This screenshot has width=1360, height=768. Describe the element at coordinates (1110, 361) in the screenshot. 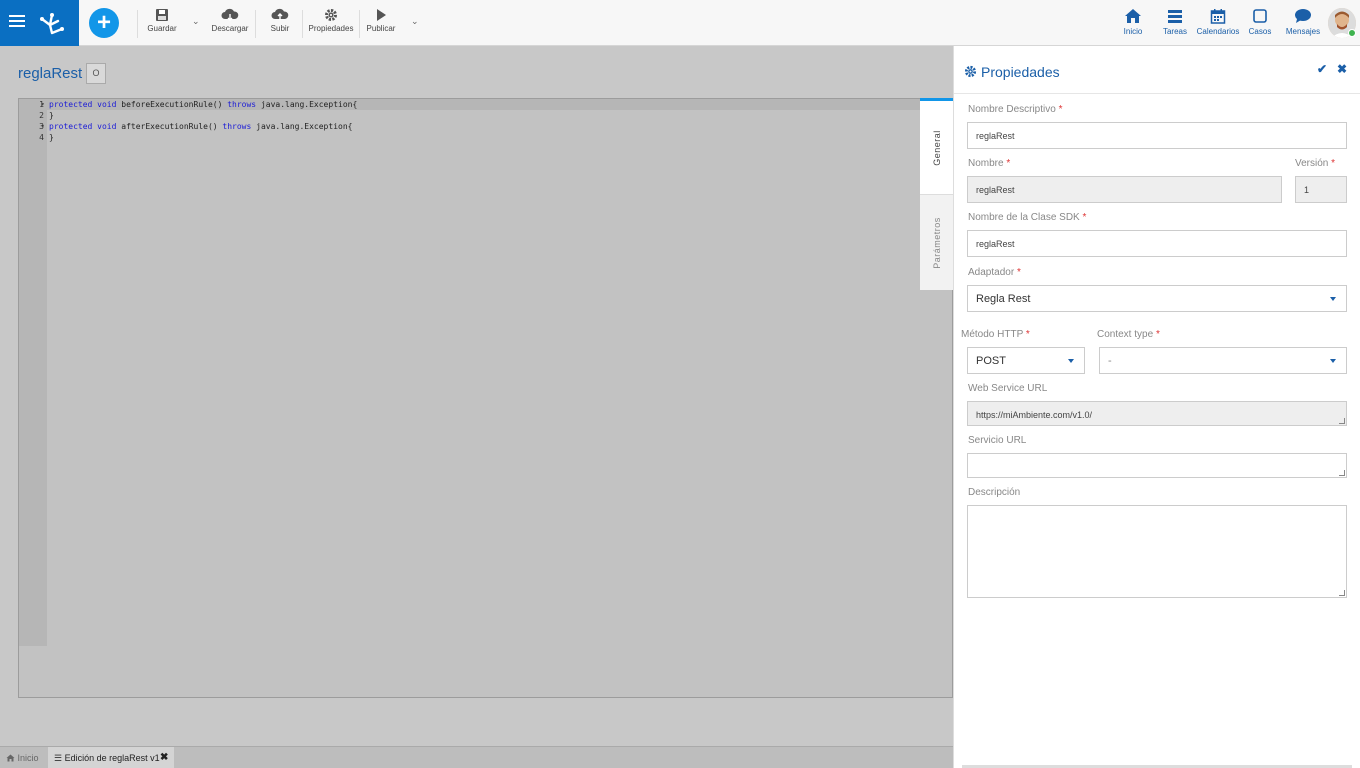

I see `context-type-selected-value: -` at that location.